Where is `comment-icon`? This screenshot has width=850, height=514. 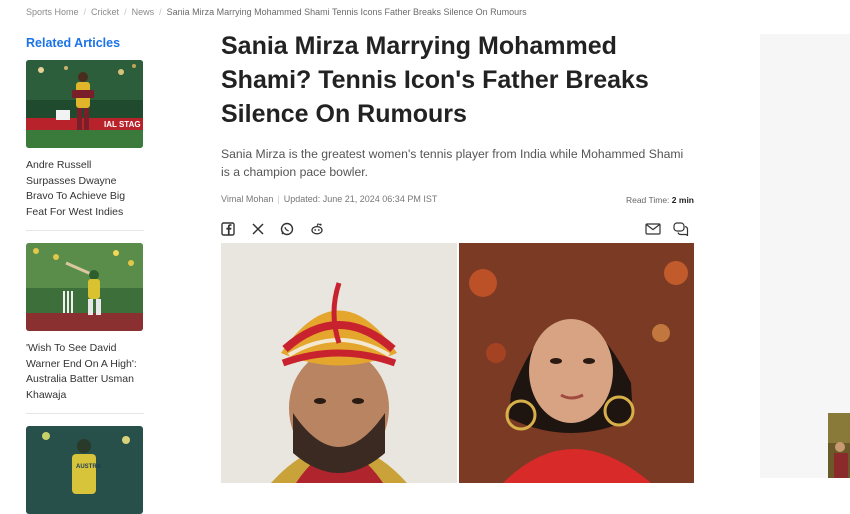
comment-icon is located at coordinates (681, 230).